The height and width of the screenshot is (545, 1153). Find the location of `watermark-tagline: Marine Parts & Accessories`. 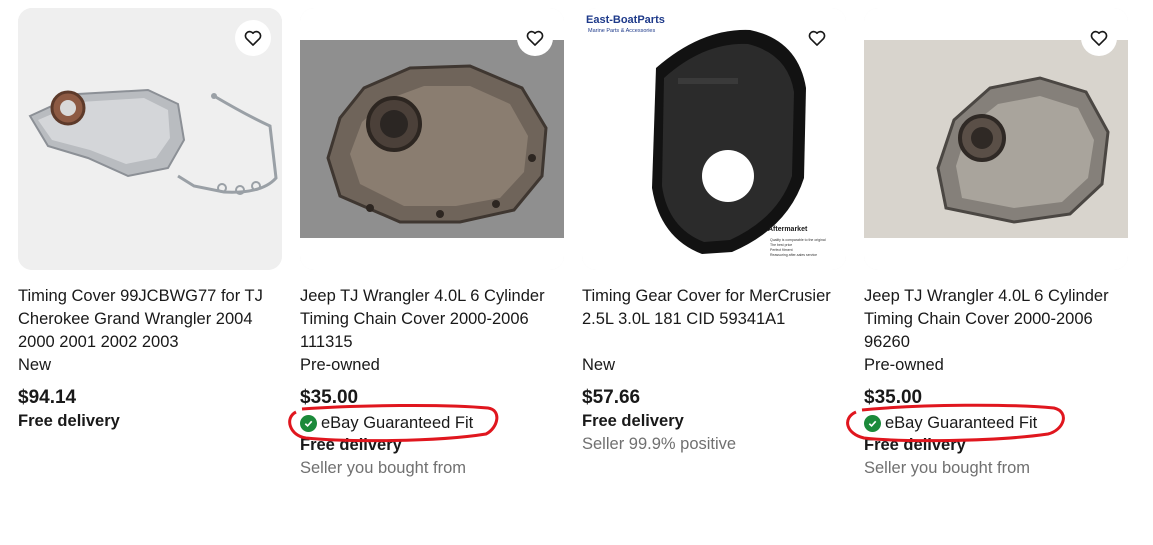

watermark-tagline: Marine Parts & Accessories is located at coordinates (622, 31).